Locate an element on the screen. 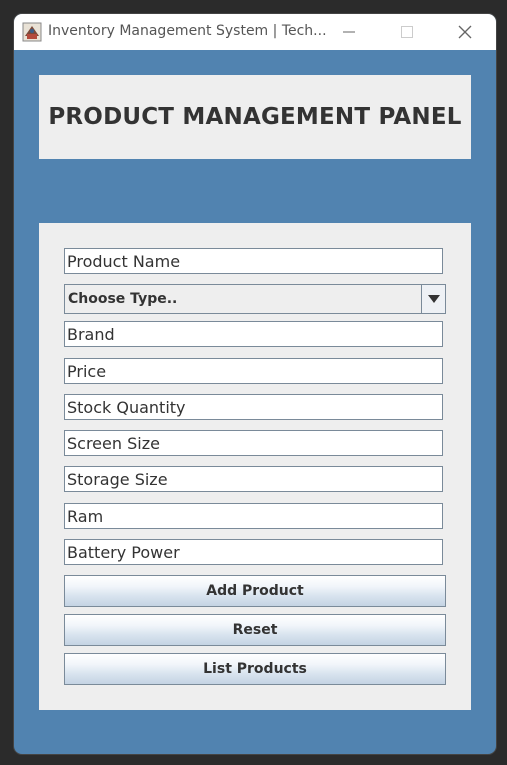 This screenshot has height=765, width=507. price-field: Price is located at coordinates (253, 371).